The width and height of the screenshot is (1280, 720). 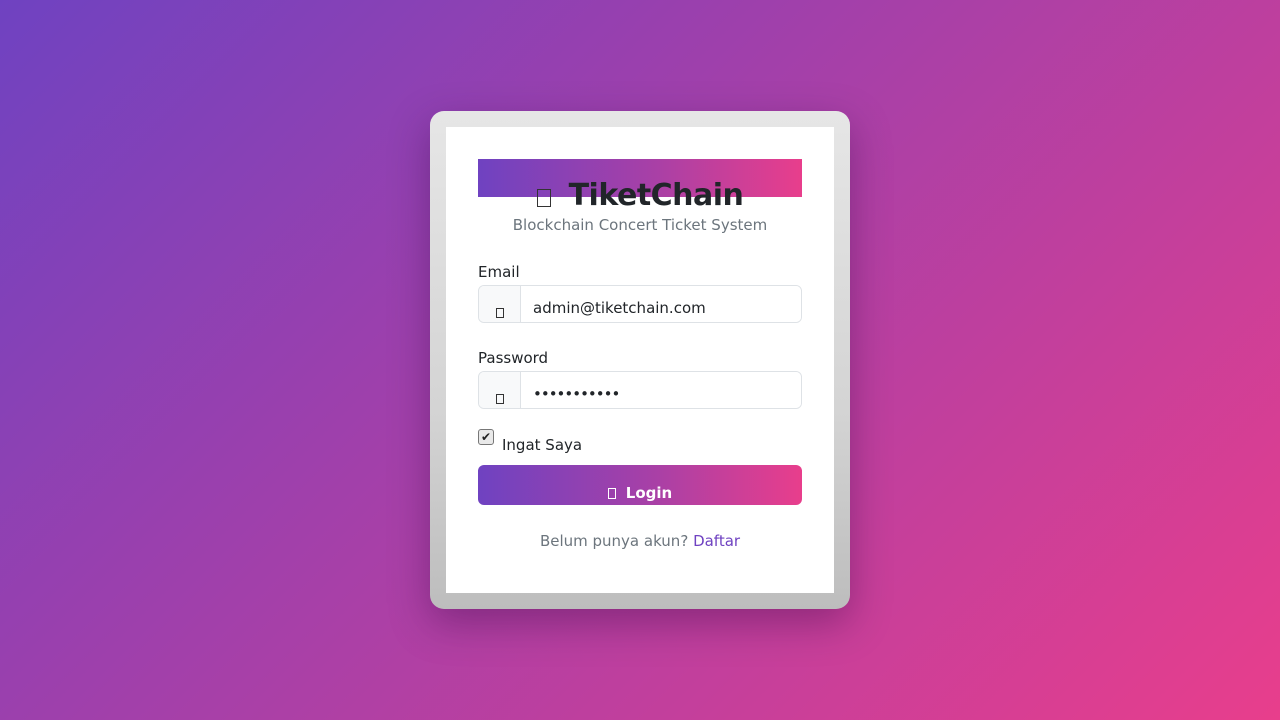 I want to click on password-addon, so click(x=500, y=390).